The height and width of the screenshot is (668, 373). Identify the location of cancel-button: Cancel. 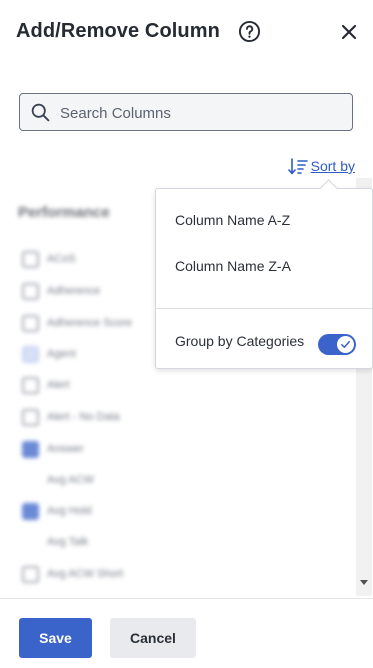
(153, 638).